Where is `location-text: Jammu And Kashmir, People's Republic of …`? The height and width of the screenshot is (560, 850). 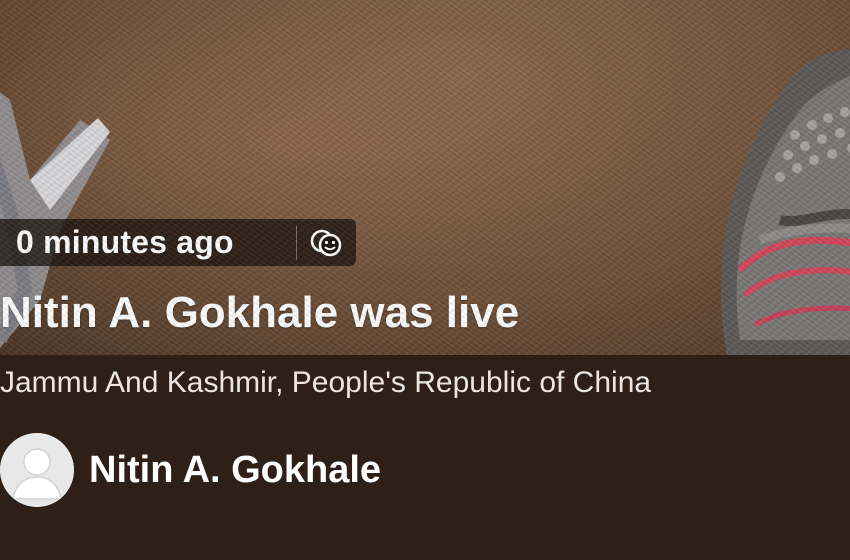
location-text: Jammu And Kashmir, People's Republic of … is located at coordinates (326, 382).